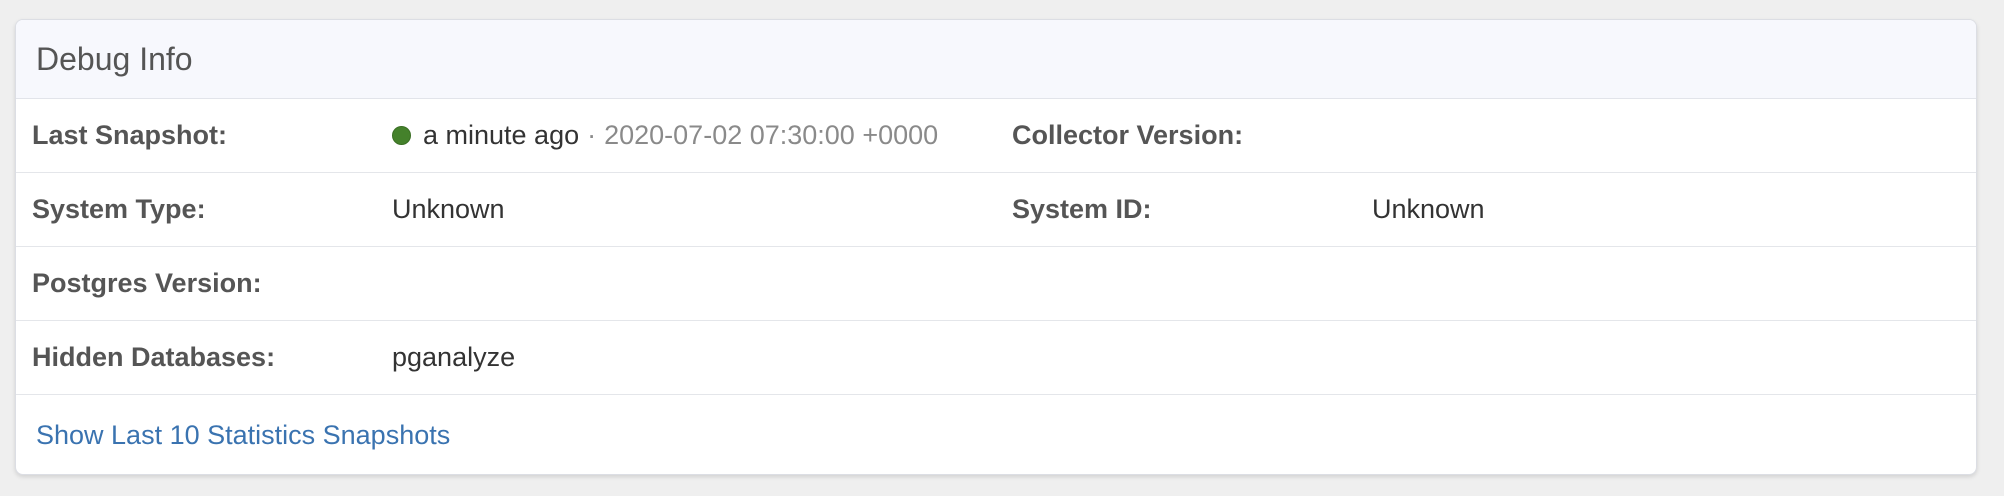 This screenshot has height=496, width=2004. What do you see at coordinates (771, 135) in the screenshot?
I see `last-snapshot-timestamp: 2020-07-02 07:30:00 +0000` at bounding box center [771, 135].